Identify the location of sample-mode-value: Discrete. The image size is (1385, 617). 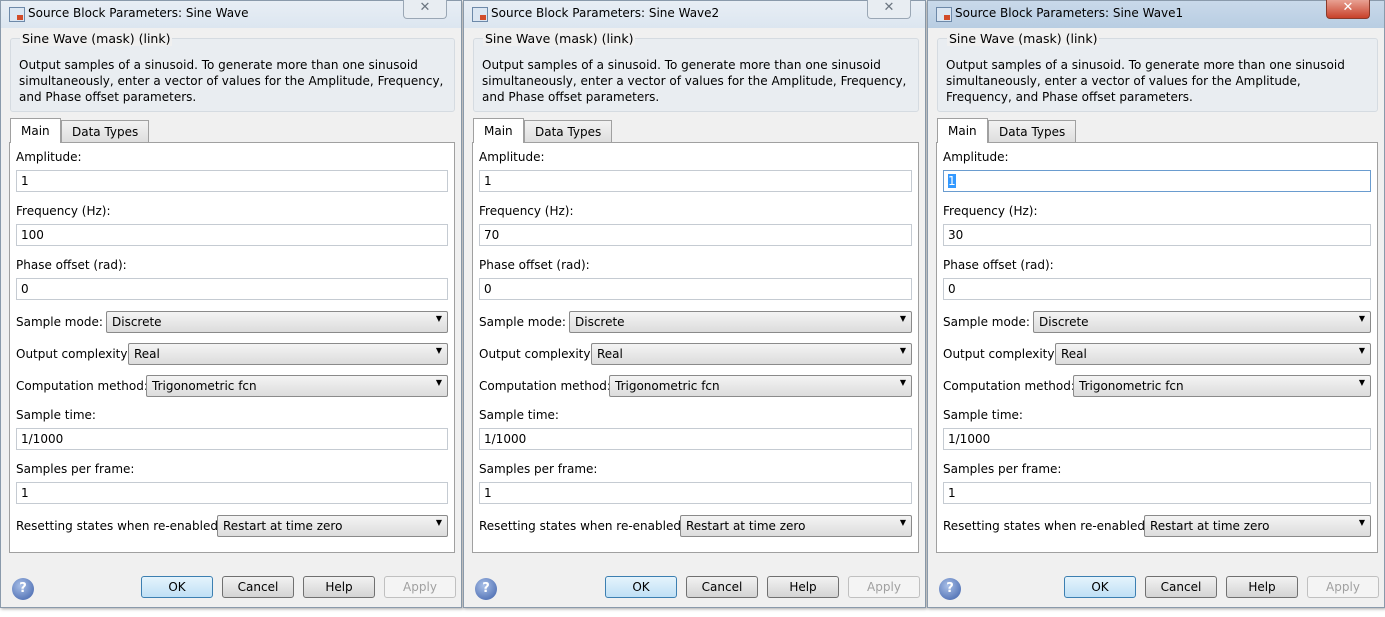
(600, 322).